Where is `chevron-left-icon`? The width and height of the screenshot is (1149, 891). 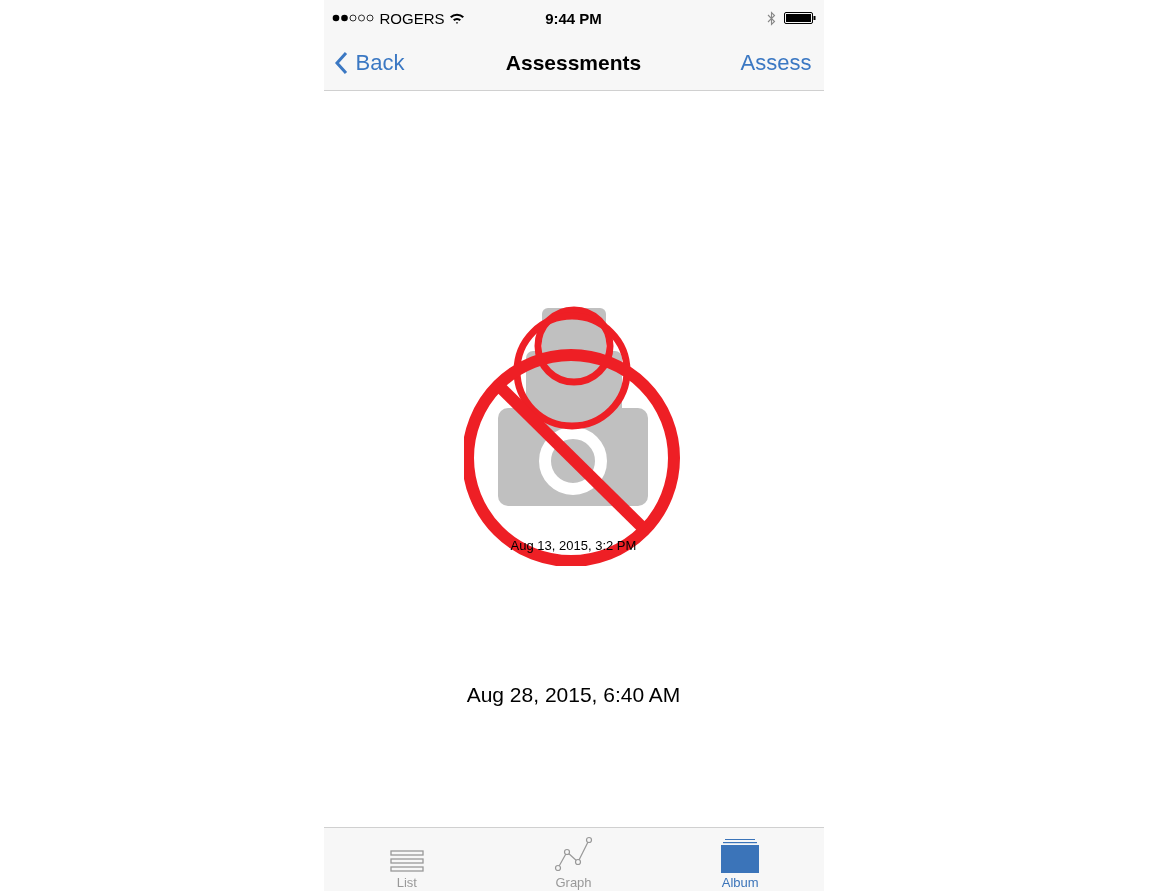
chevron-left-icon is located at coordinates (340, 63).